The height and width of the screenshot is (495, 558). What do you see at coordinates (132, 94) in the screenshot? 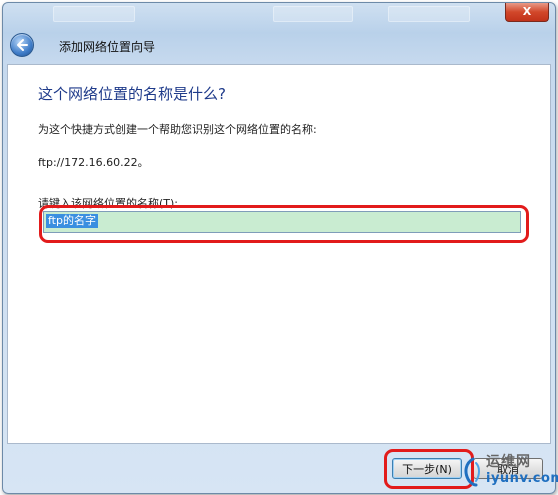
I see `page-heading: 这个网络位置的名称是什么?` at bounding box center [132, 94].